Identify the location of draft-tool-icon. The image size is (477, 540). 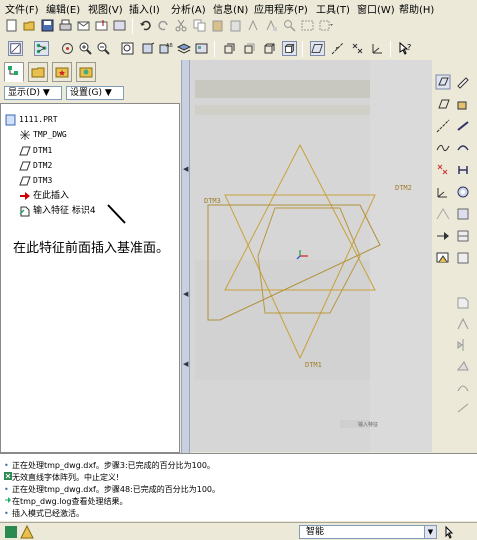
(443, 258).